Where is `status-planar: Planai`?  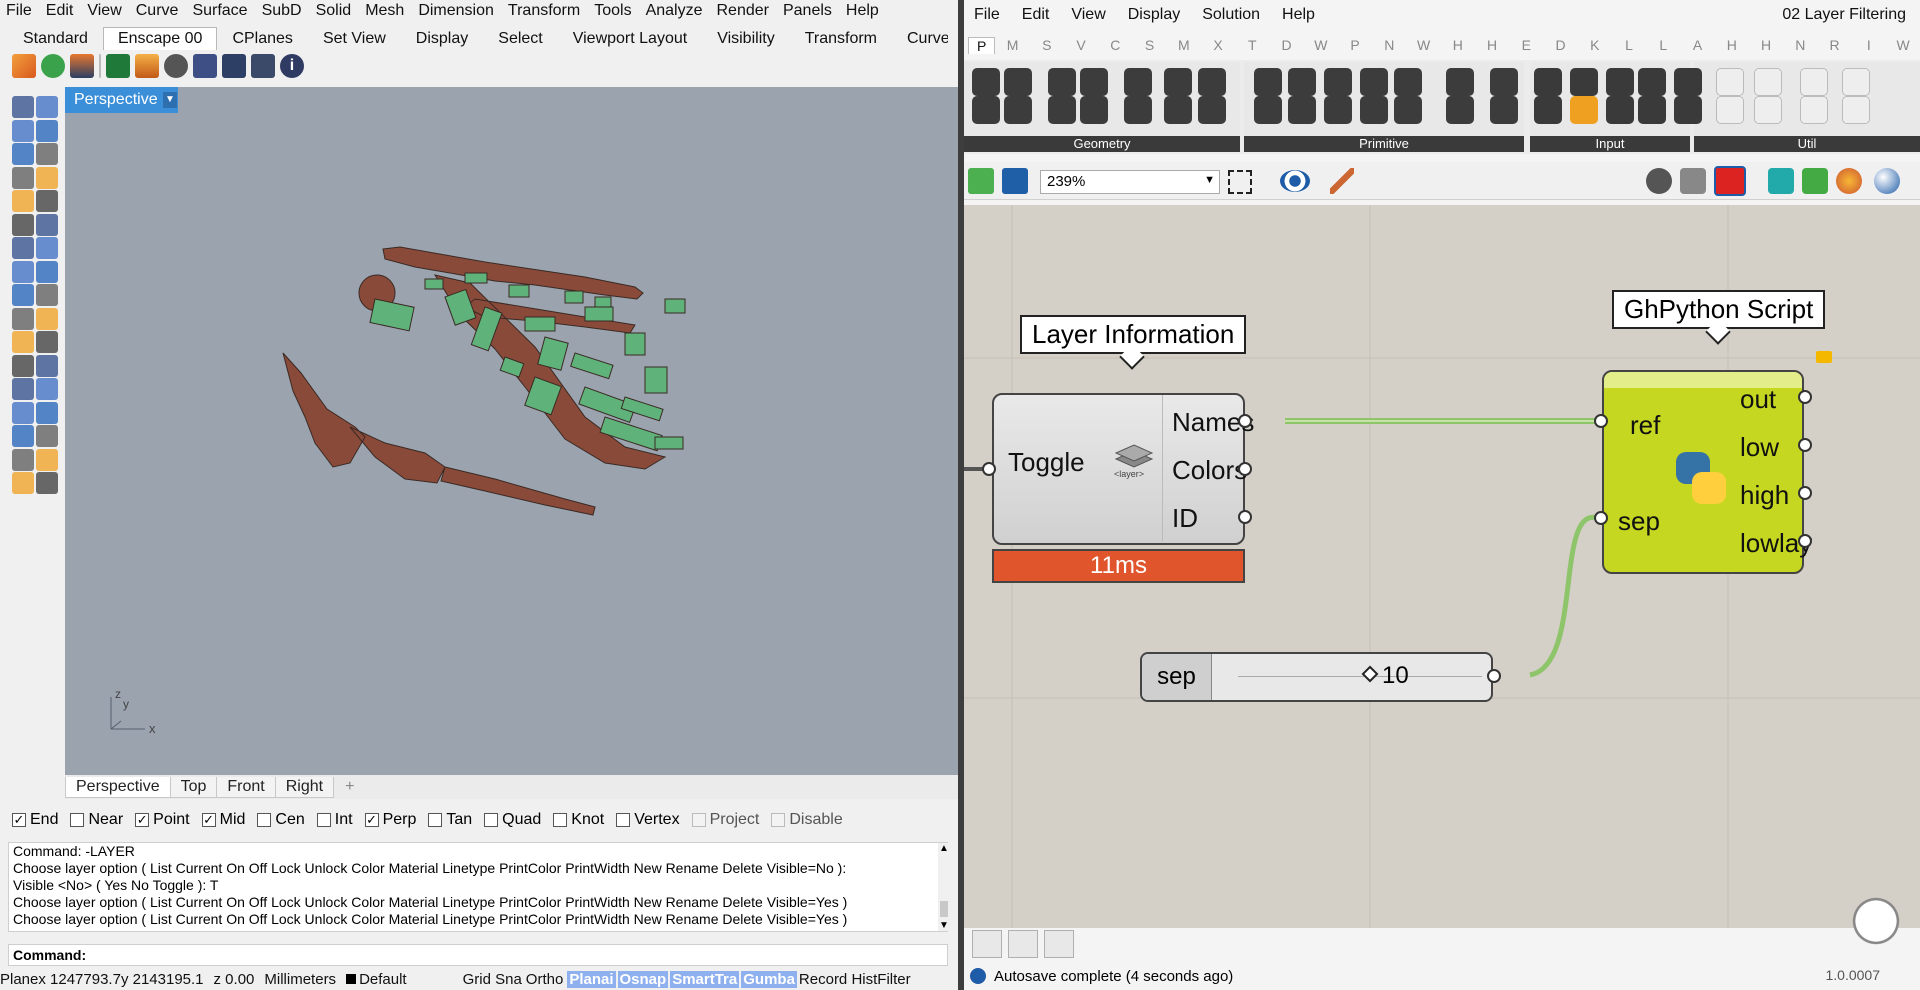 status-planar: Planai is located at coordinates (591, 979).